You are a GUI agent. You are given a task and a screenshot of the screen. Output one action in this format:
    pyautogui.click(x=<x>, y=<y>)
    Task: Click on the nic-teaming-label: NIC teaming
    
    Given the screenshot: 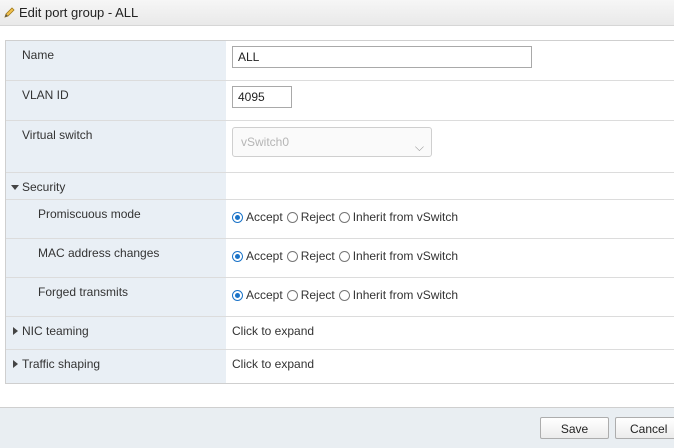 What is the action you would take?
    pyautogui.click(x=55, y=331)
    